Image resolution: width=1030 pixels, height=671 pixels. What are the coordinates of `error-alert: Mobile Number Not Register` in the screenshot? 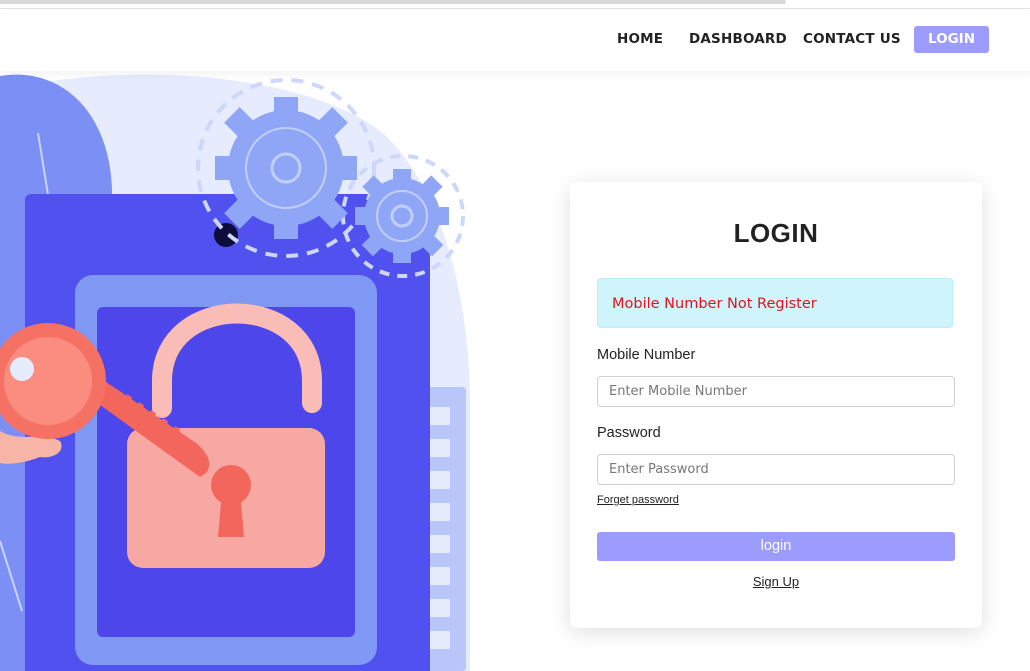 It's located at (775, 303).